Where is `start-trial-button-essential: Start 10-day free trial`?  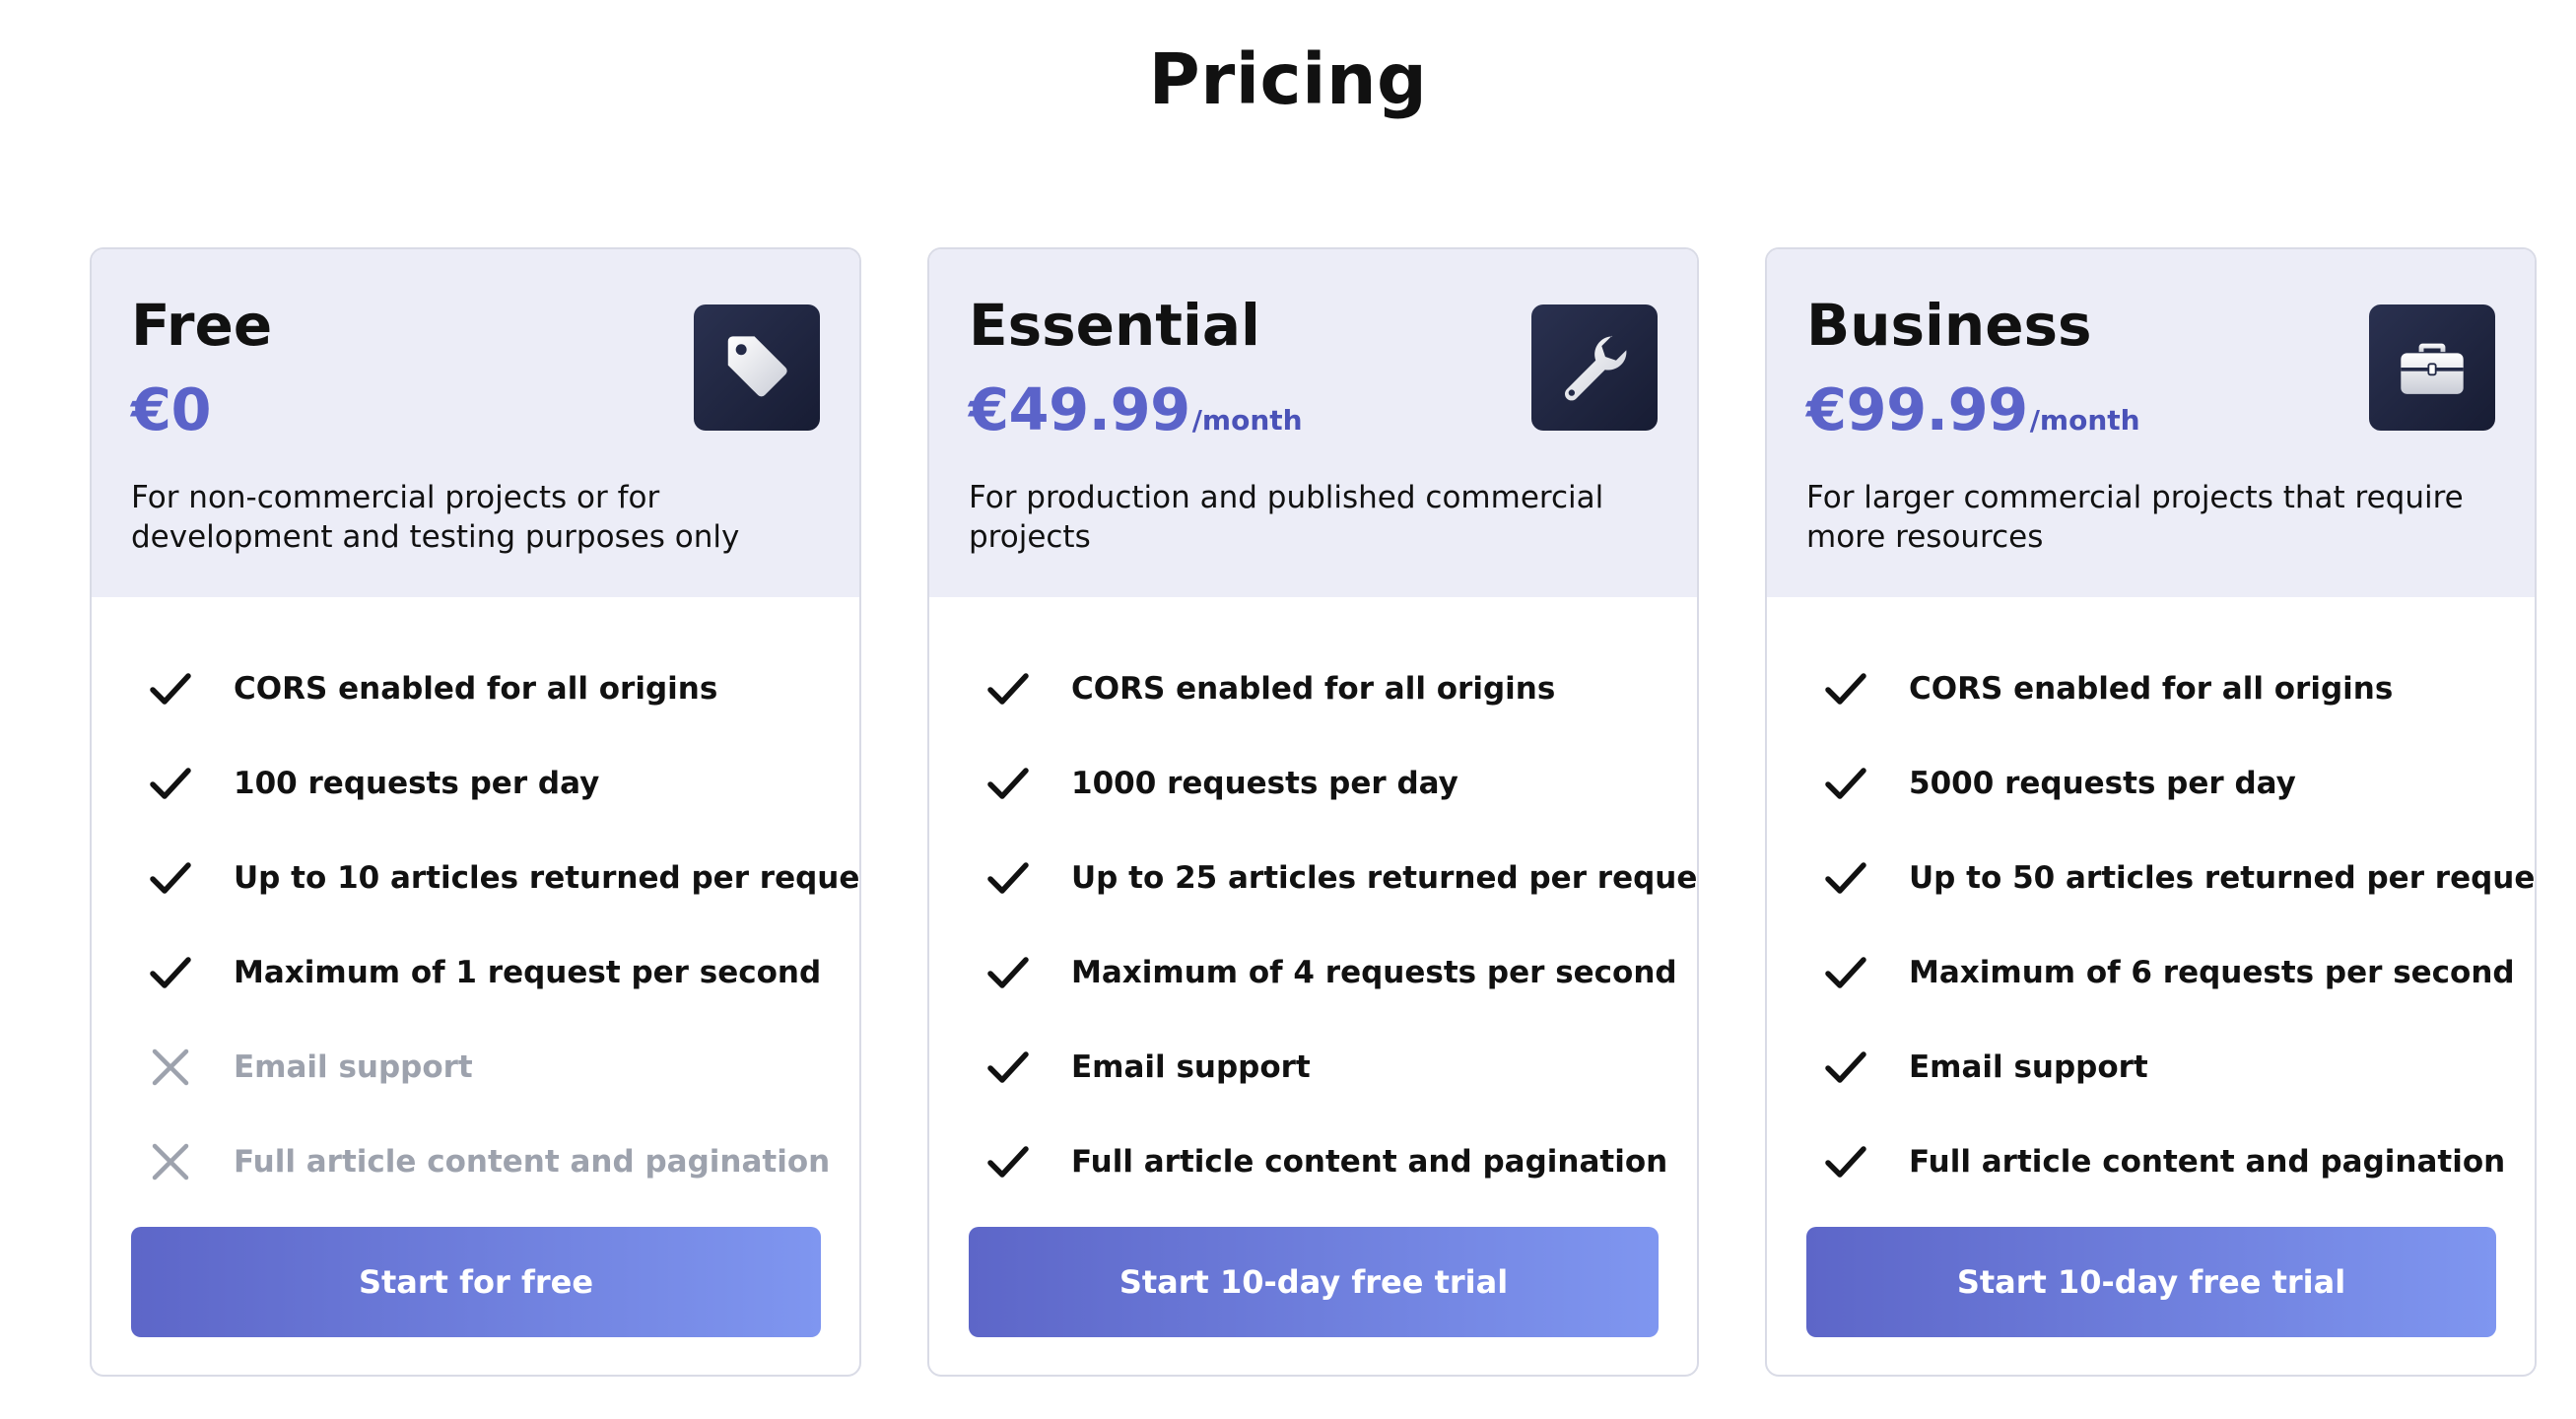 start-trial-button-essential: Start 10-day free trial is located at coordinates (1314, 1282).